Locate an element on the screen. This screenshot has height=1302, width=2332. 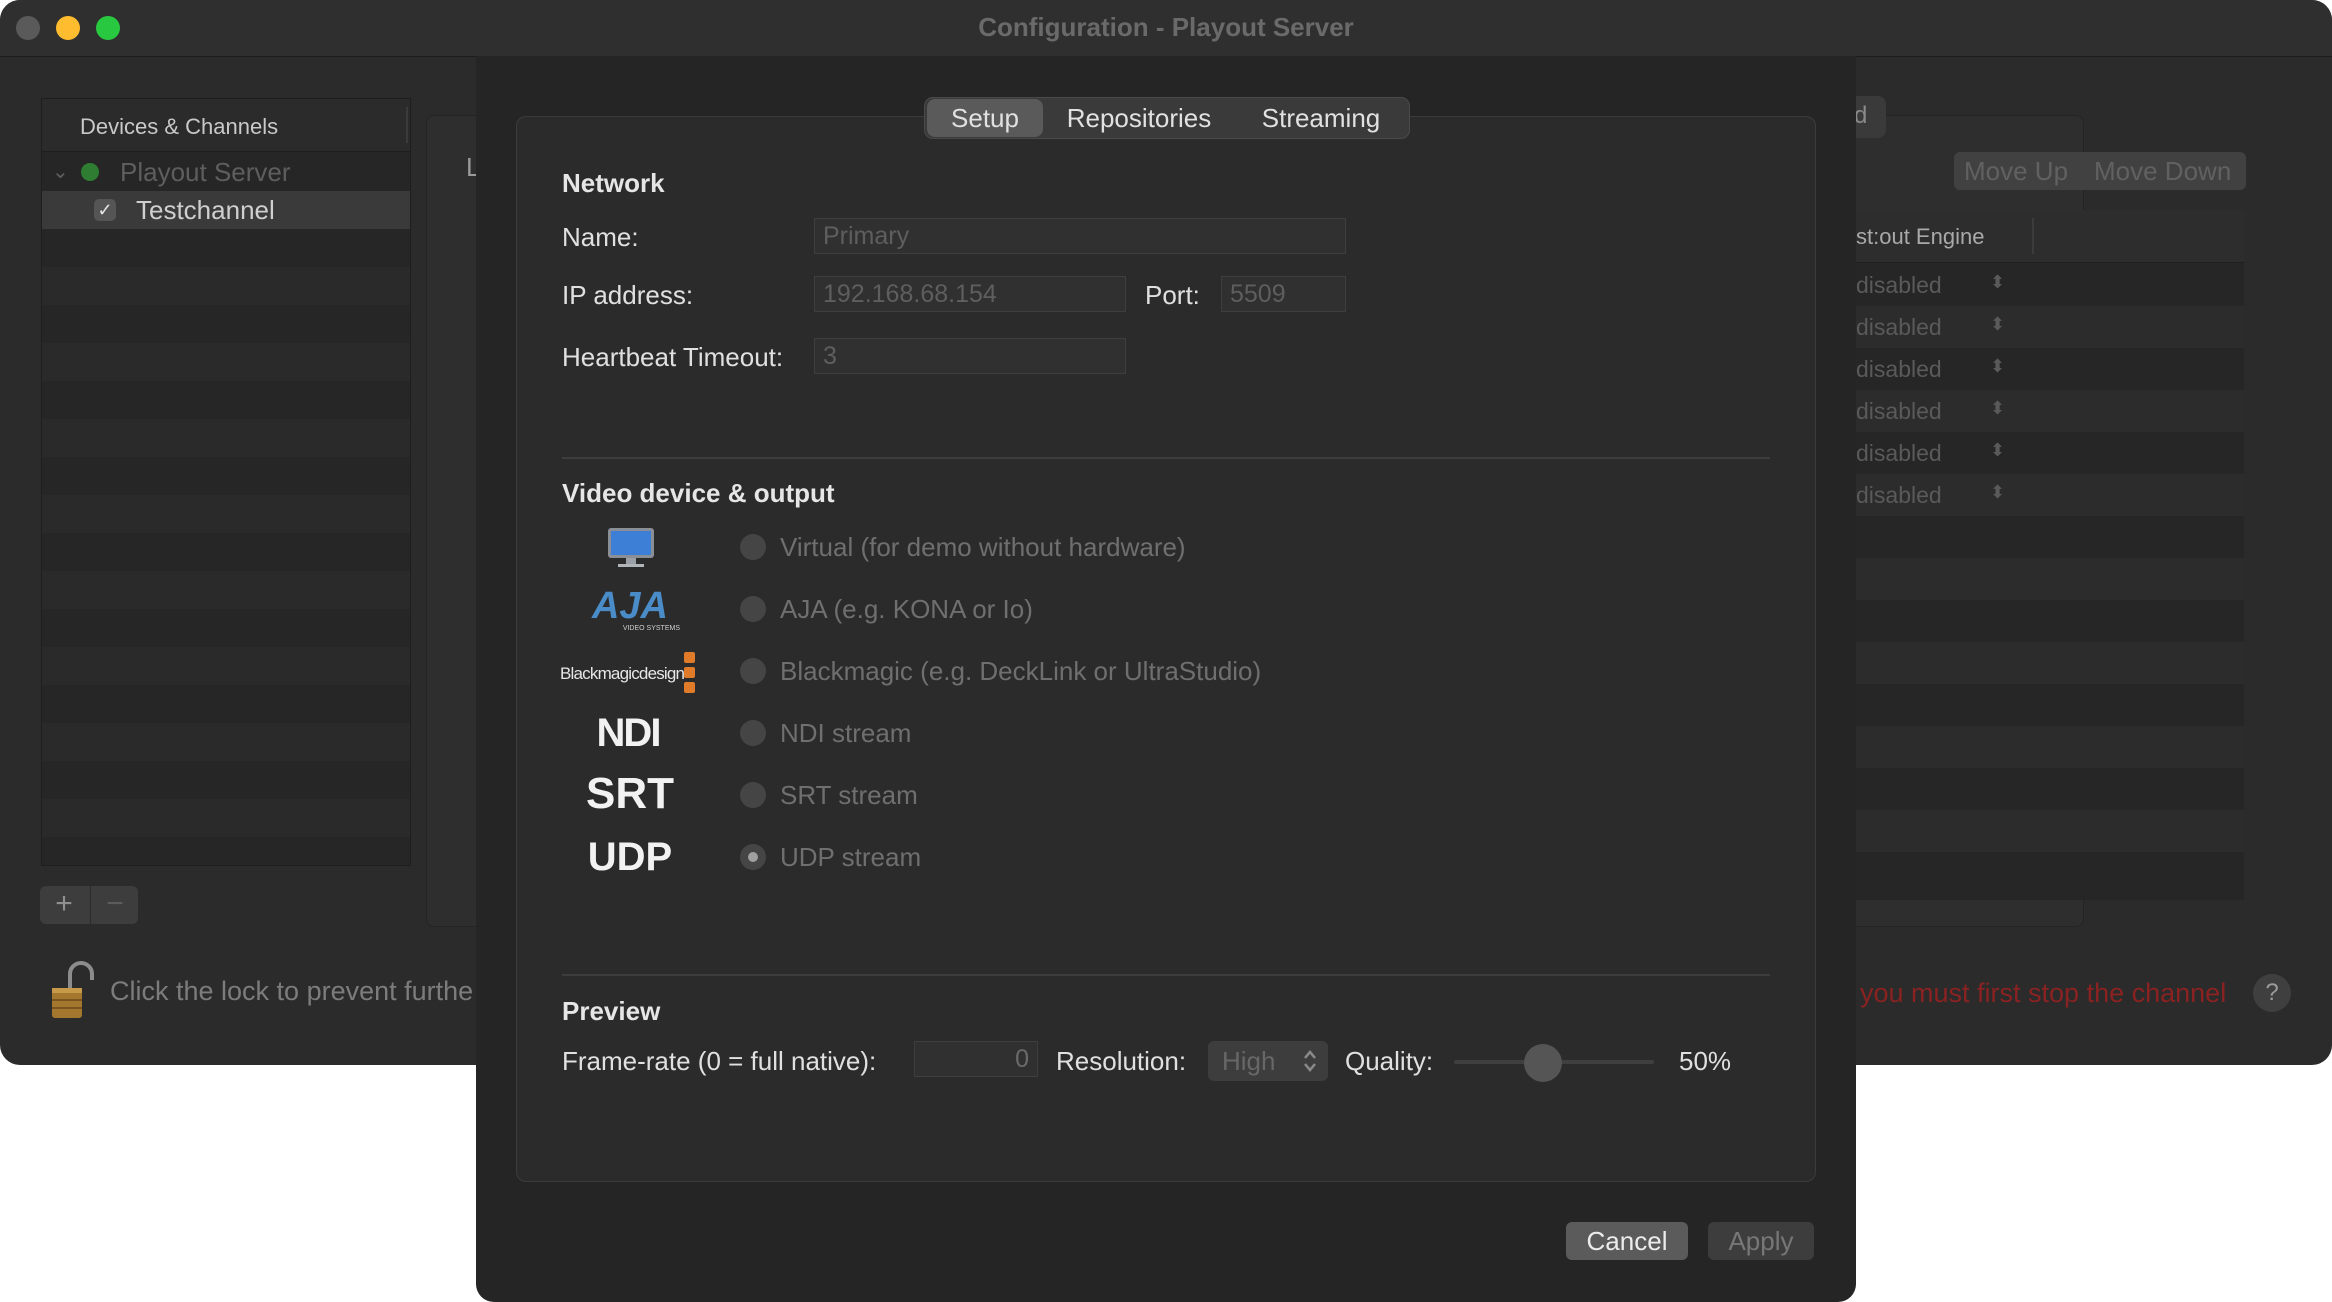
chevron-down-icon: ⌄ is located at coordinates (60, 171).